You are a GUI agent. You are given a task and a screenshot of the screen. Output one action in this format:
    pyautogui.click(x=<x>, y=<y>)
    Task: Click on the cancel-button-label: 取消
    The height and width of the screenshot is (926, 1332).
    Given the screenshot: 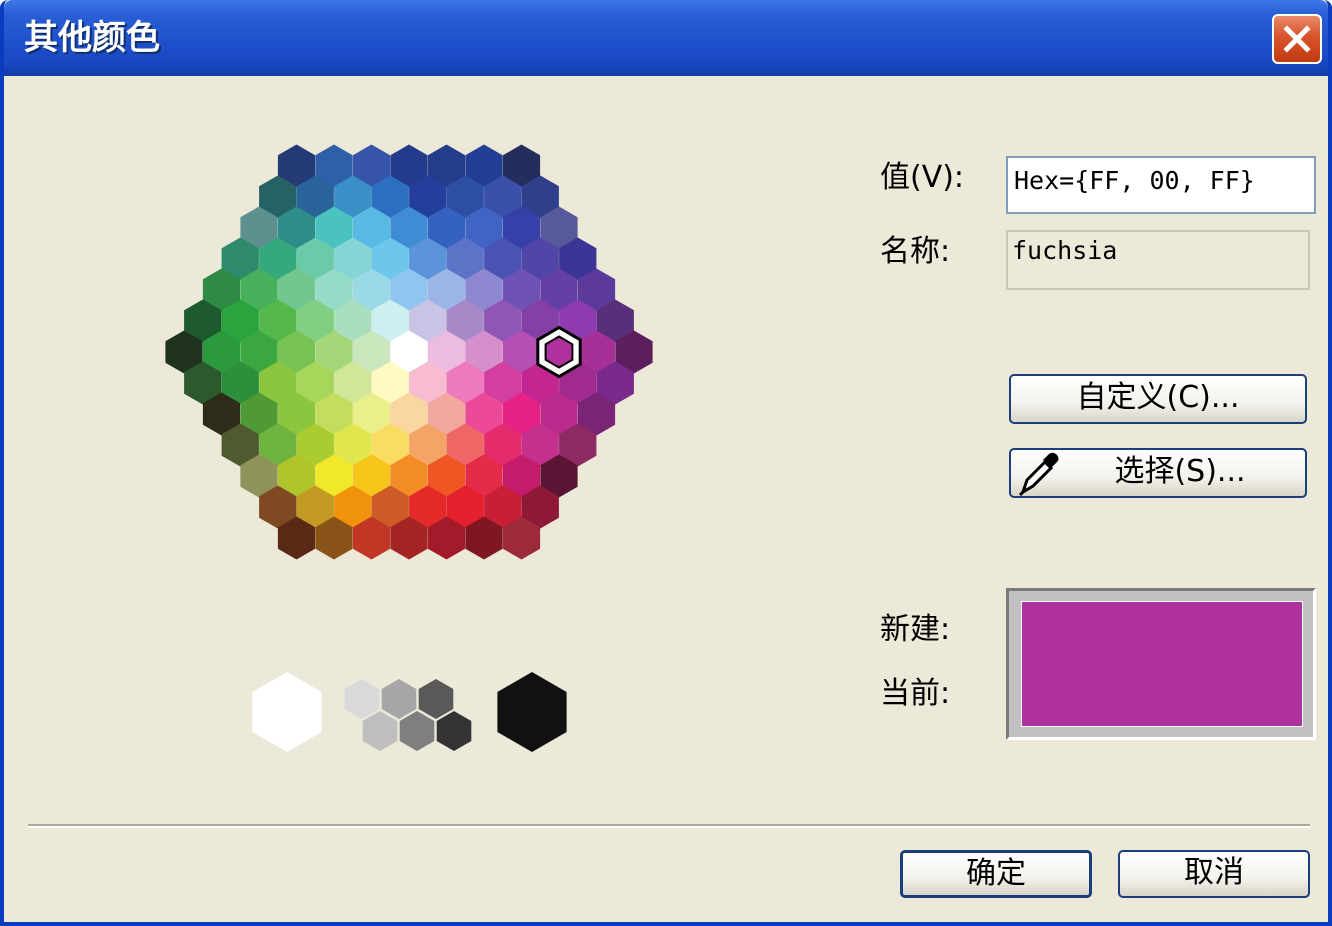 What is the action you would take?
    pyautogui.click(x=1214, y=872)
    